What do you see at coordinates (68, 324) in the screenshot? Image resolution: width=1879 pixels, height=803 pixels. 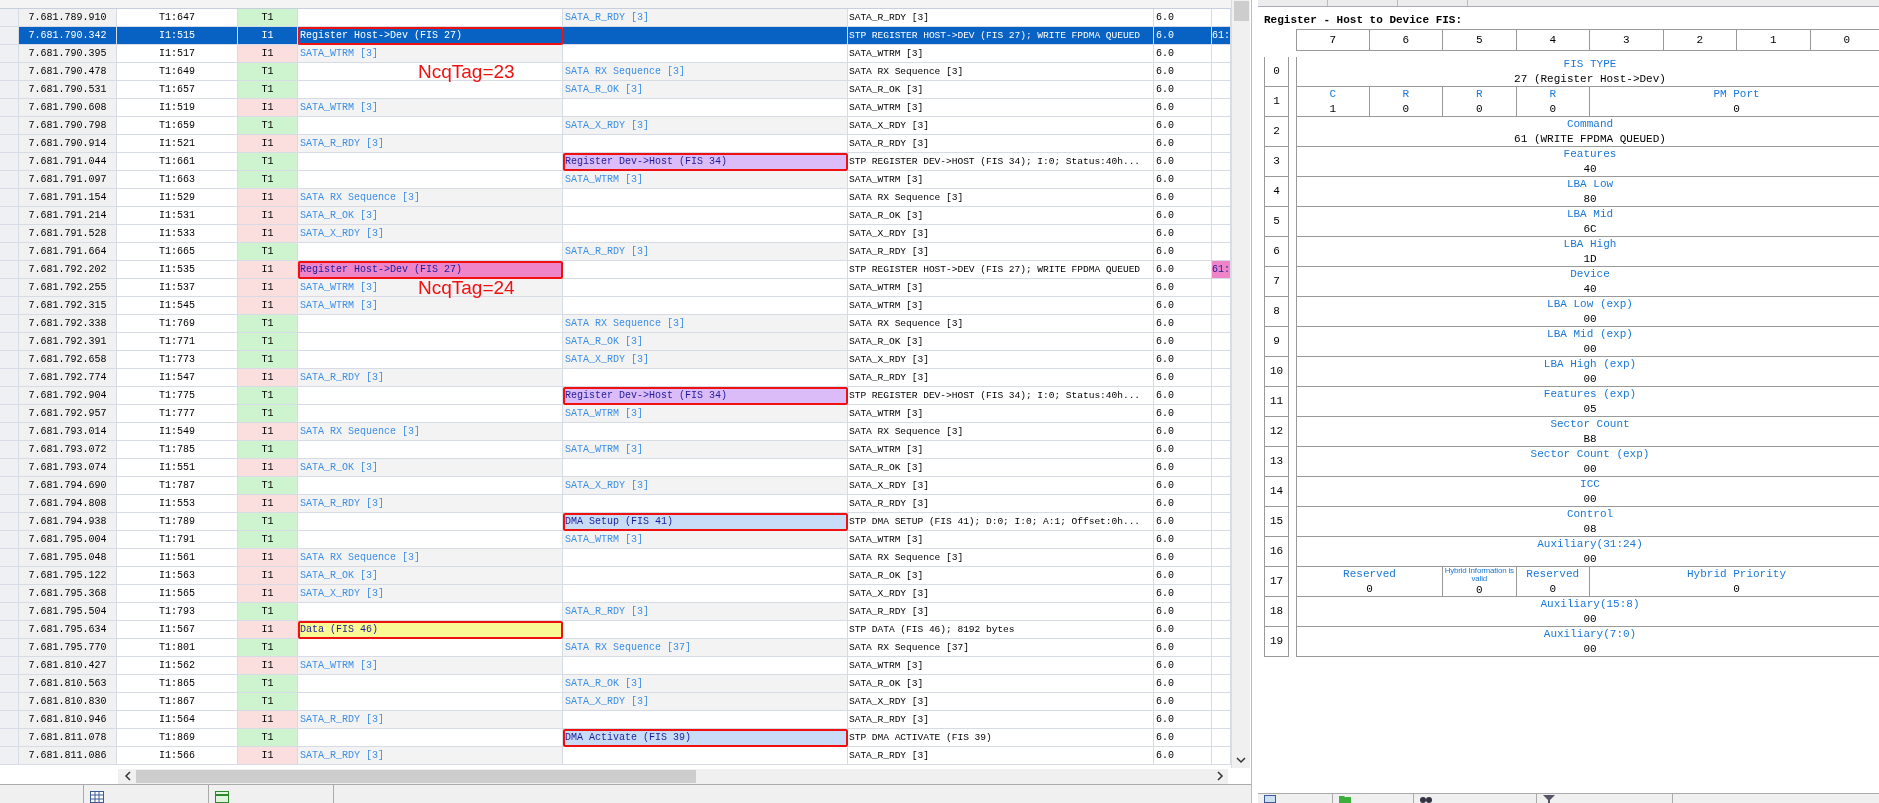 I see `time-cell: 7.681.792.338` at bounding box center [68, 324].